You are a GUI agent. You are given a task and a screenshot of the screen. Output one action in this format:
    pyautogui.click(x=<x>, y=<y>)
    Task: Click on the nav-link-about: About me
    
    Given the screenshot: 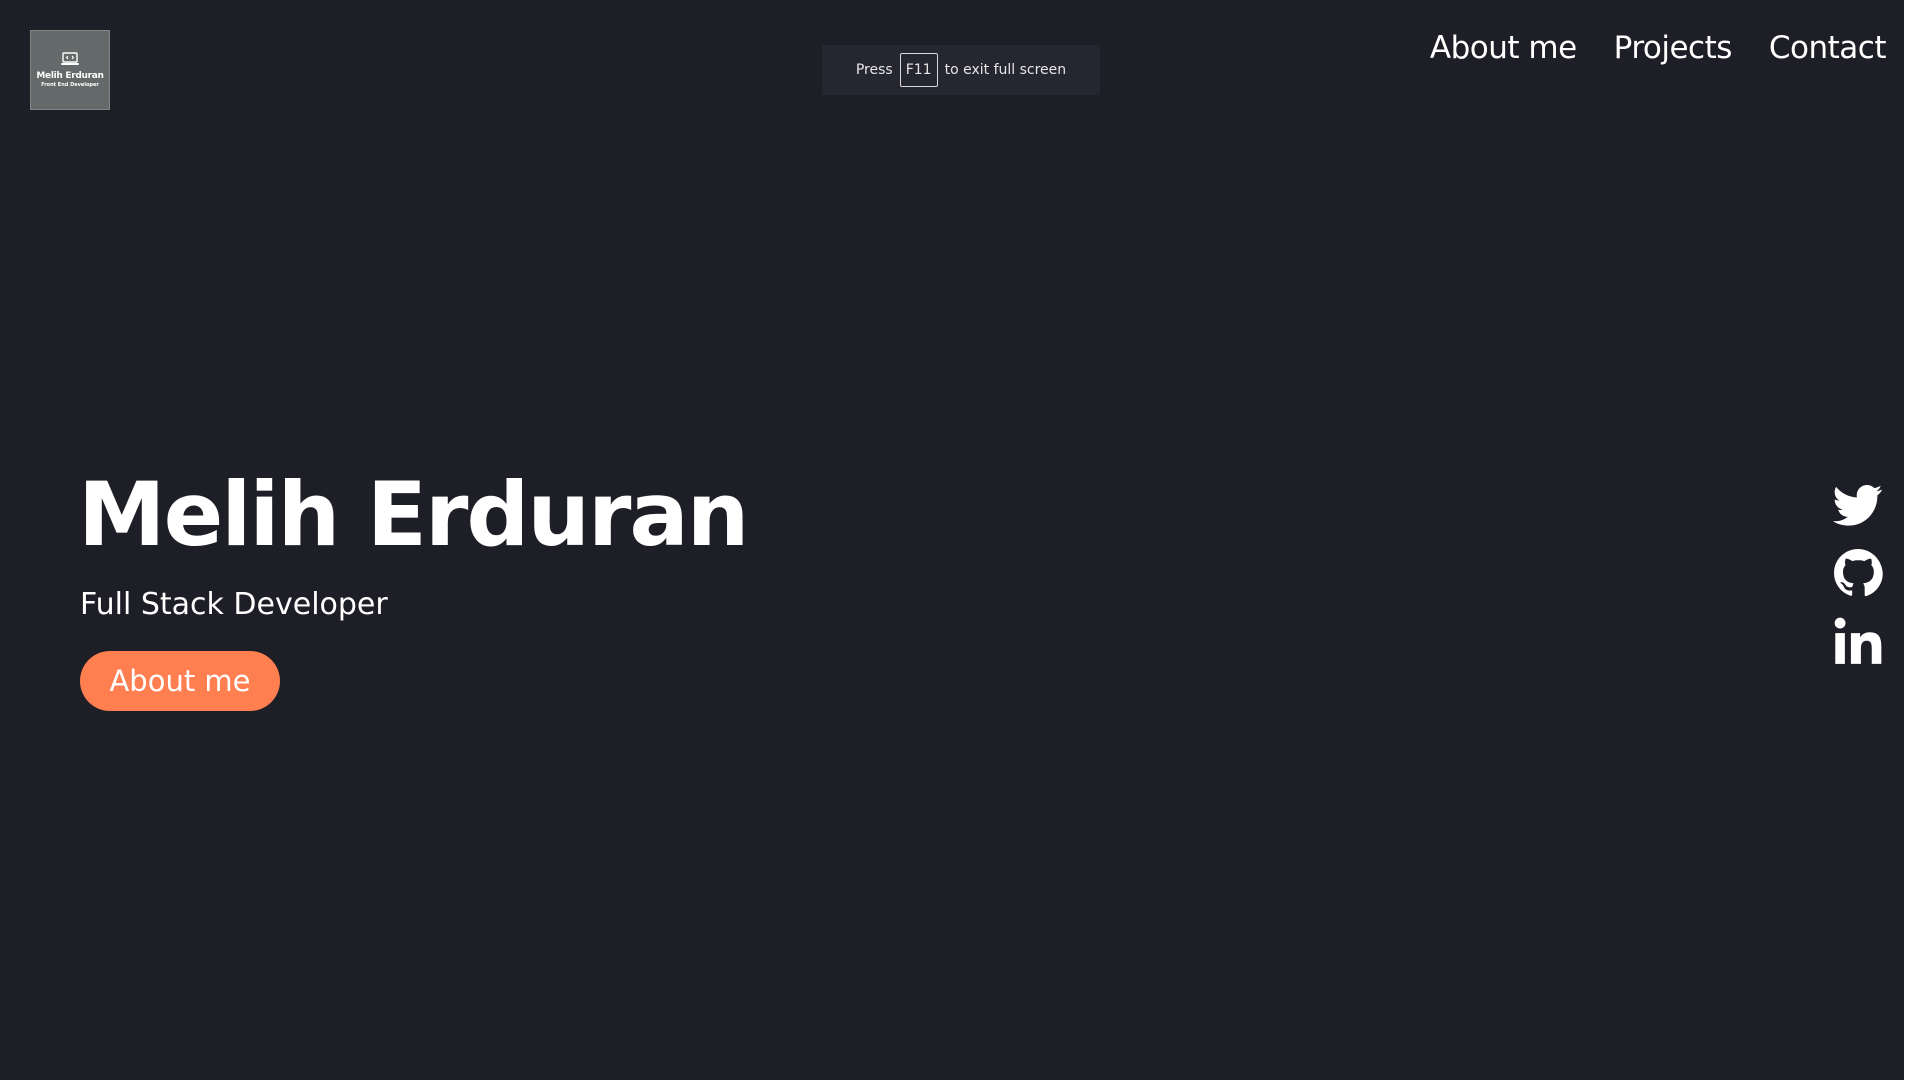 What is the action you would take?
    pyautogui.click(x=1503, y=48)
    